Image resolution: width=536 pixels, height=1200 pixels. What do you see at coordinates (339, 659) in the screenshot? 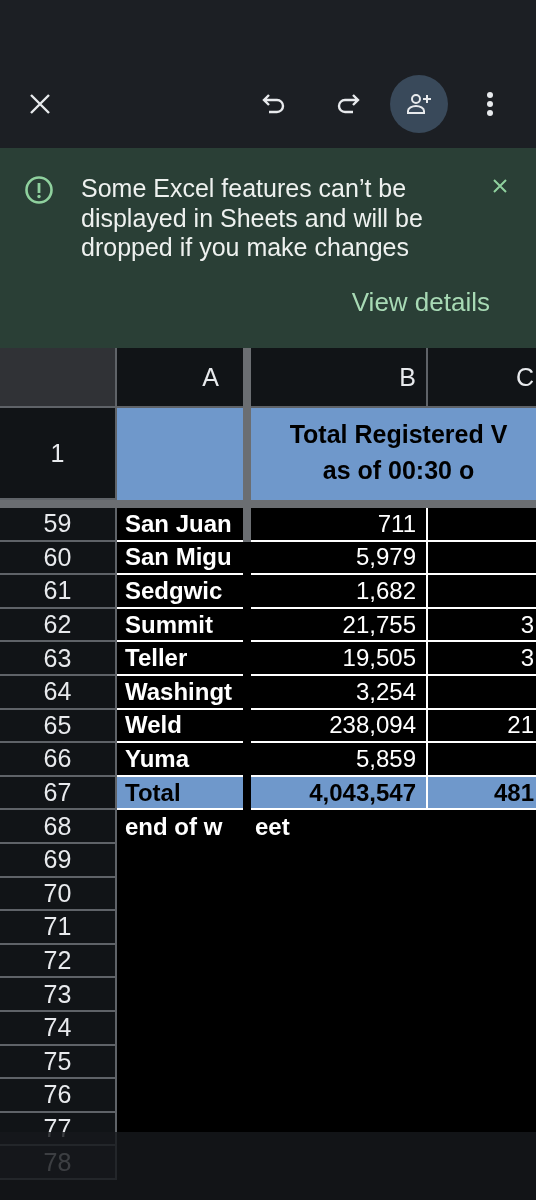
I see `table-cell: 19,505` at bounding box center [339, 659].